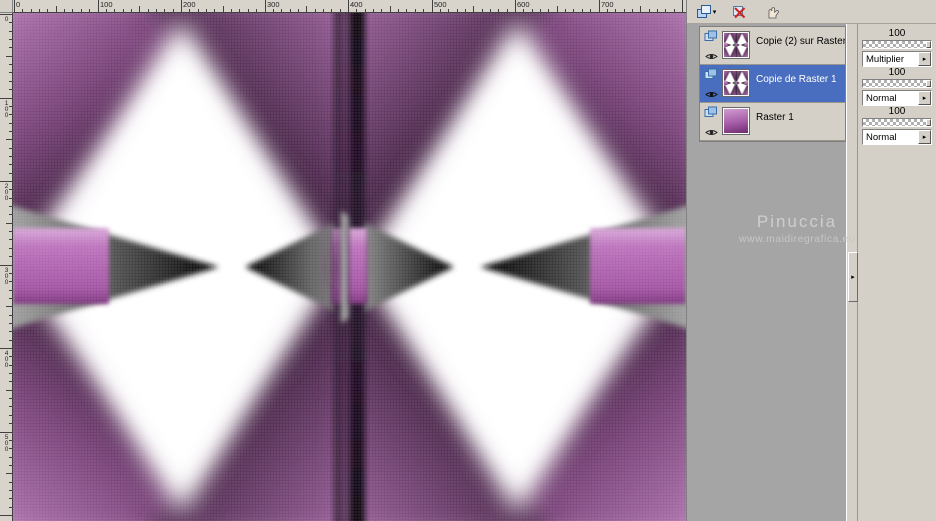 The image size is (936, 521). I want to click on layer-row-copie2-sur-raster: Copie (2) sur Raster 1, so click(772, 46).